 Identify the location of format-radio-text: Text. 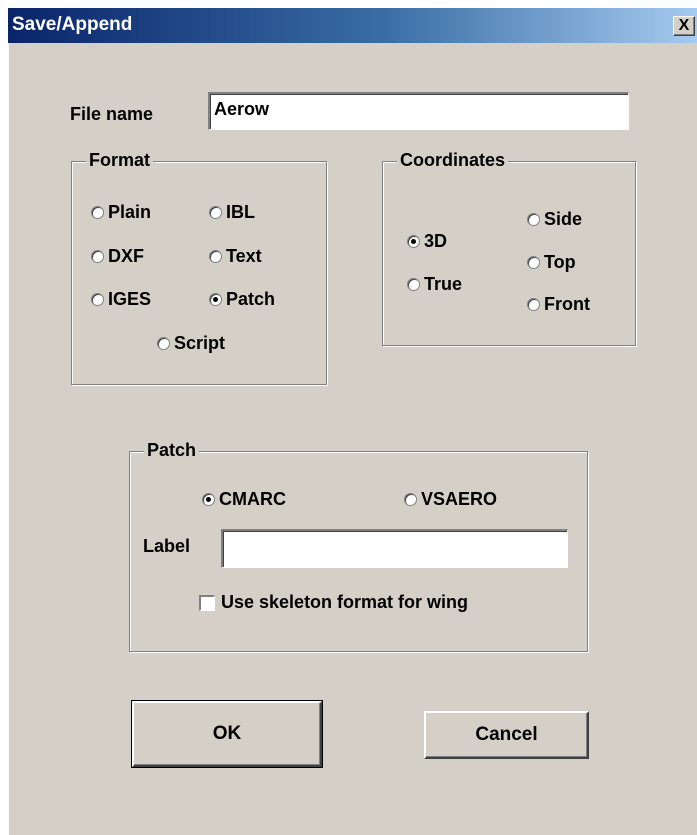
(235, 256).